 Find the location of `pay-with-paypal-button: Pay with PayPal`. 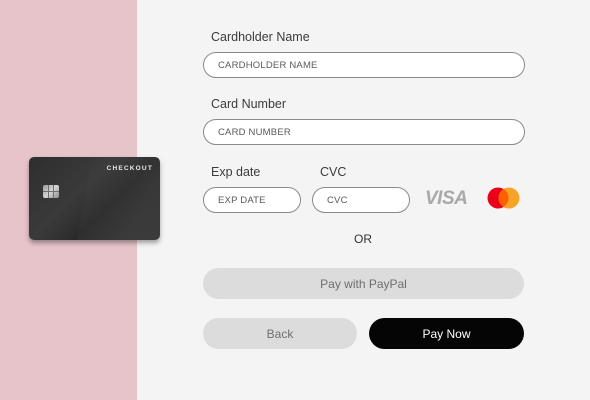

pay-with-paypal-button: Pay with PayPal is located at coordinates (363, 283).